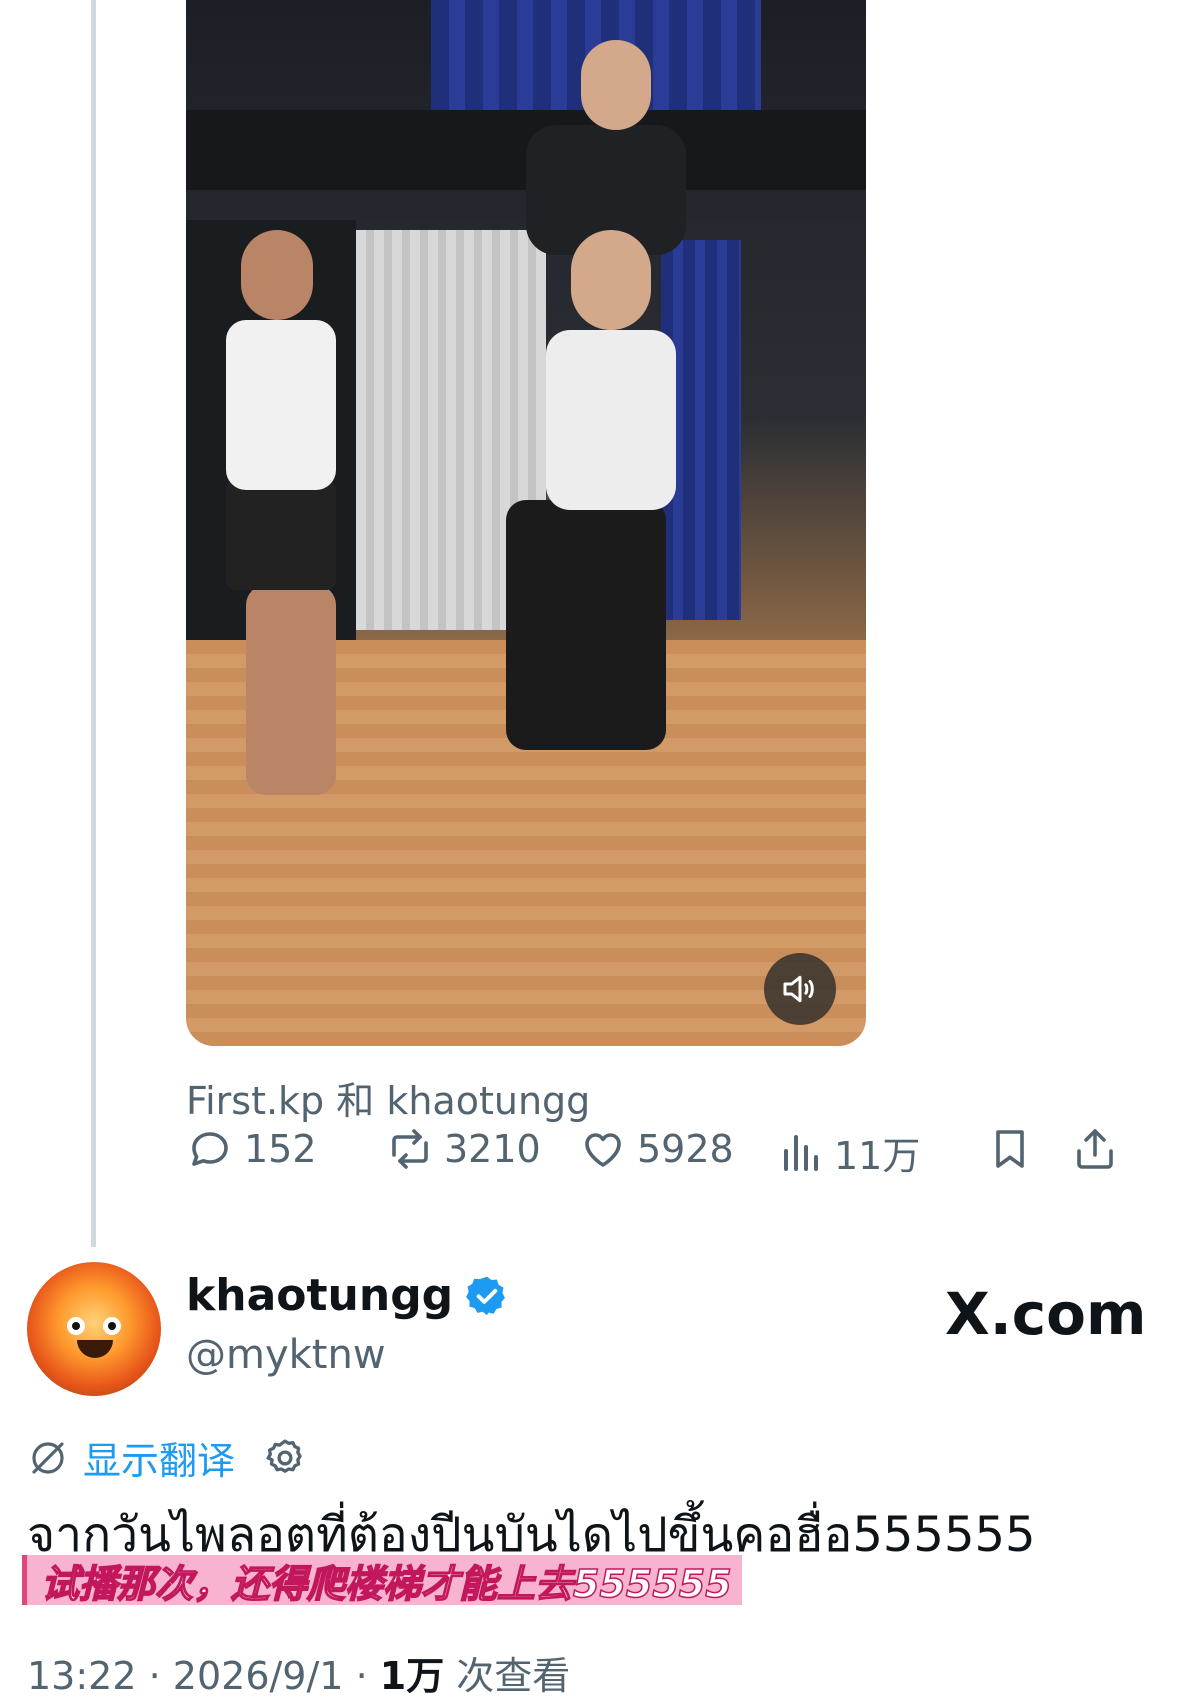  I want to click on author-name-row: khaotungg, so click(347, 1295).